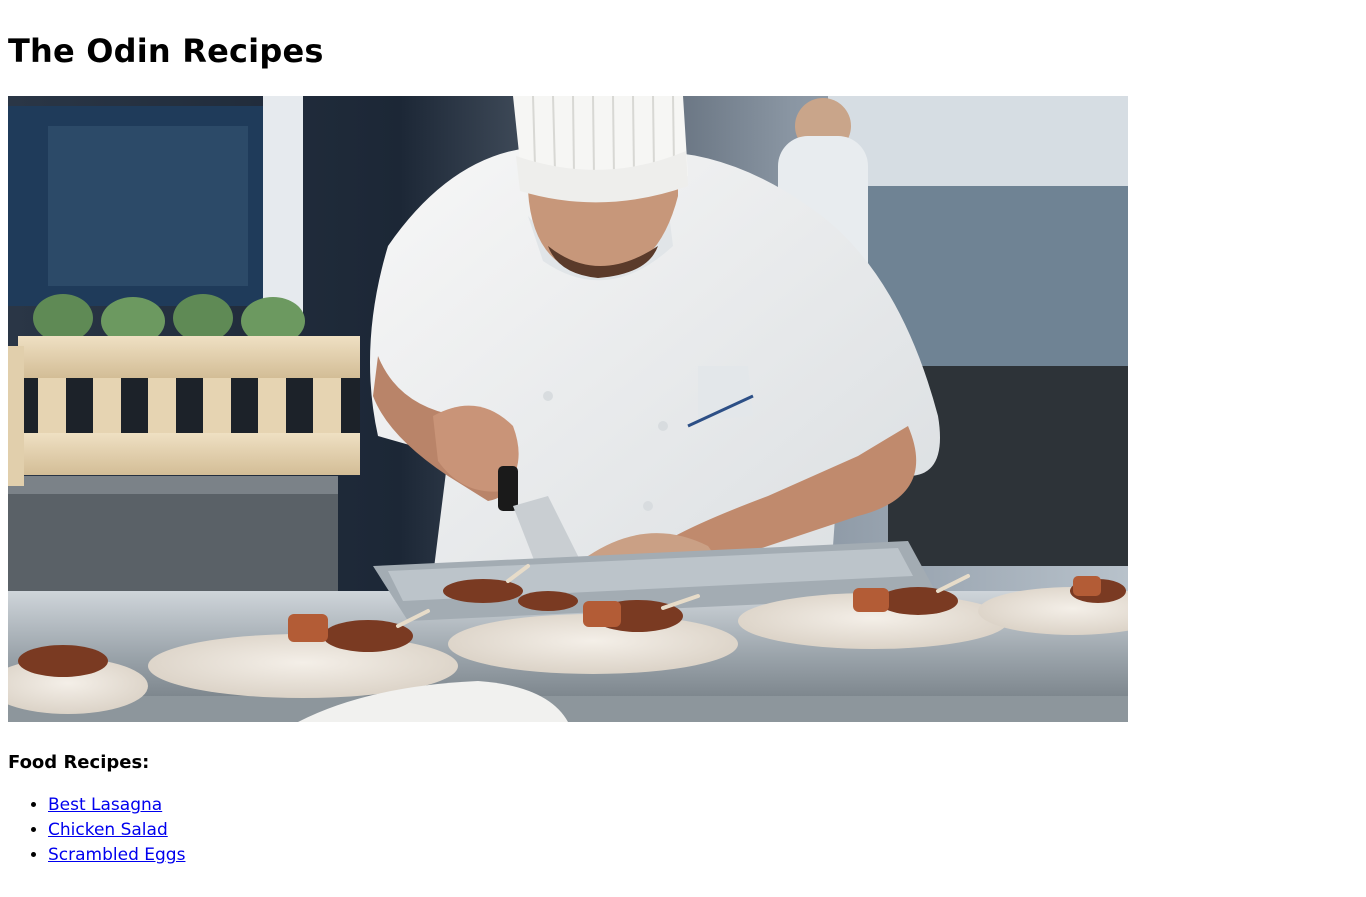 This screenshot has width=1366, height=897. Describe the element at coordinates (79, 763) in the screenshot. I see `recipes-heading: Food Recipes:` at that location.